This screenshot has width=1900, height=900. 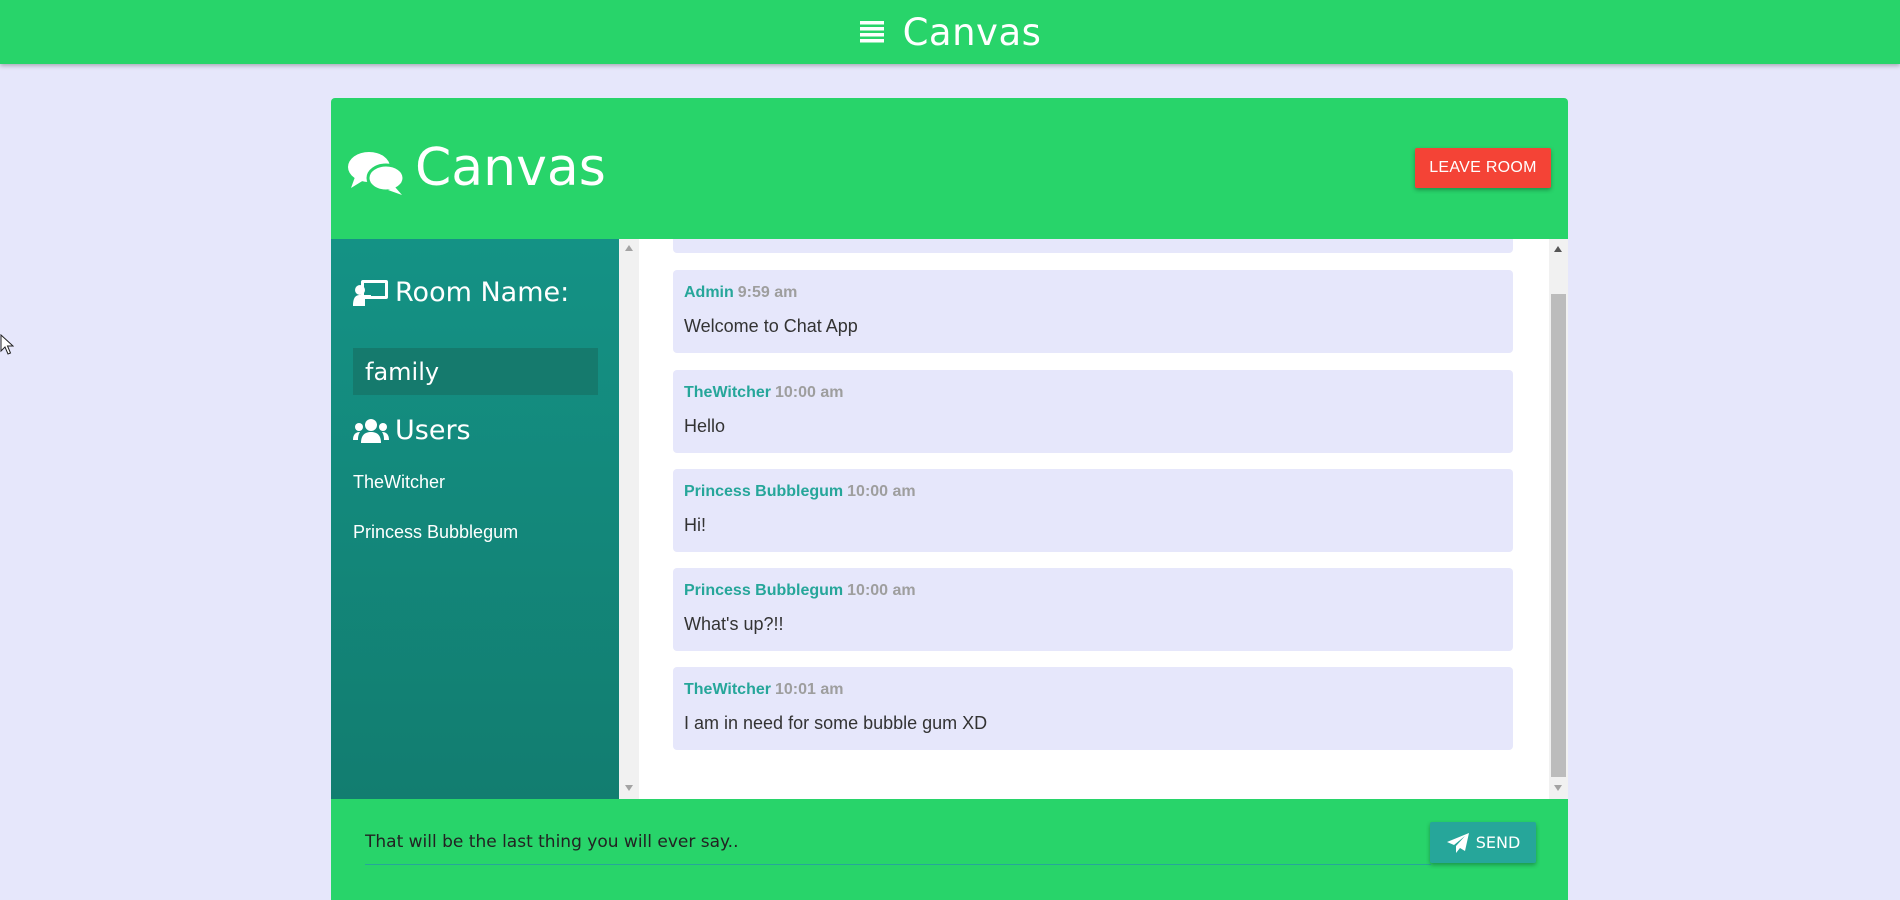 I want to click on leave-room-button: LEAVE ROOM, so click(x=1483, y=168).